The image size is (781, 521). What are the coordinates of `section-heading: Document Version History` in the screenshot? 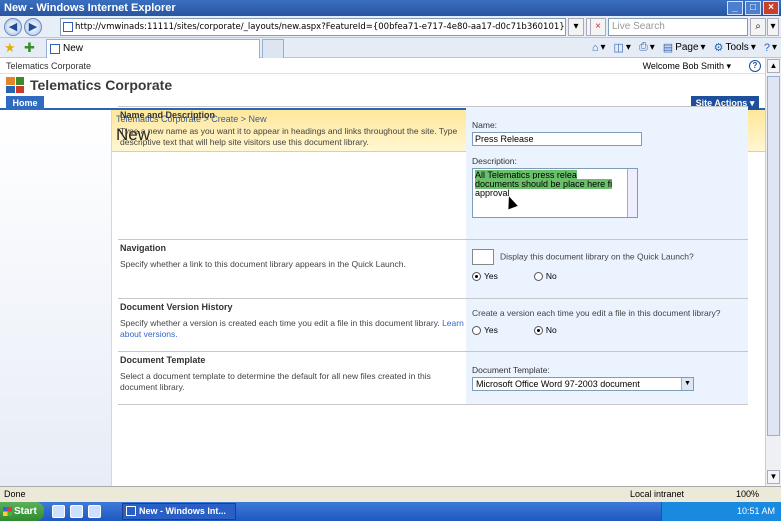 It's located at (176, 307).